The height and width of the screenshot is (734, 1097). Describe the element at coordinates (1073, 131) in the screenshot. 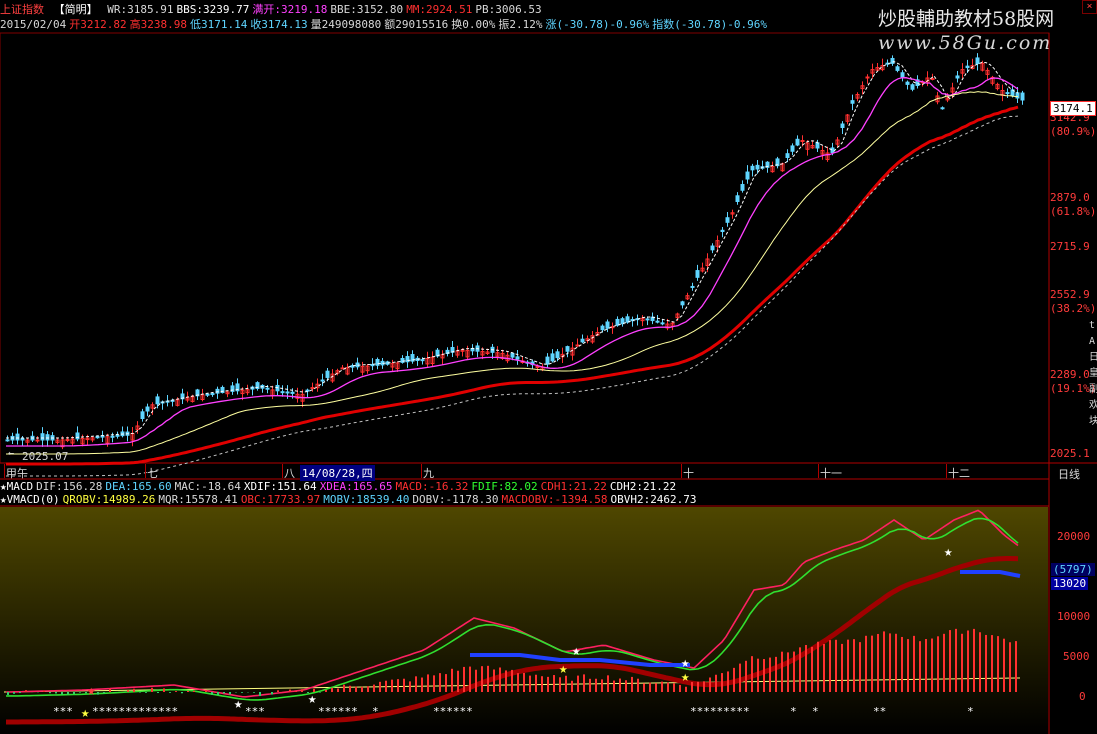

I see `price-axis-label: (80.9%)` at that location.